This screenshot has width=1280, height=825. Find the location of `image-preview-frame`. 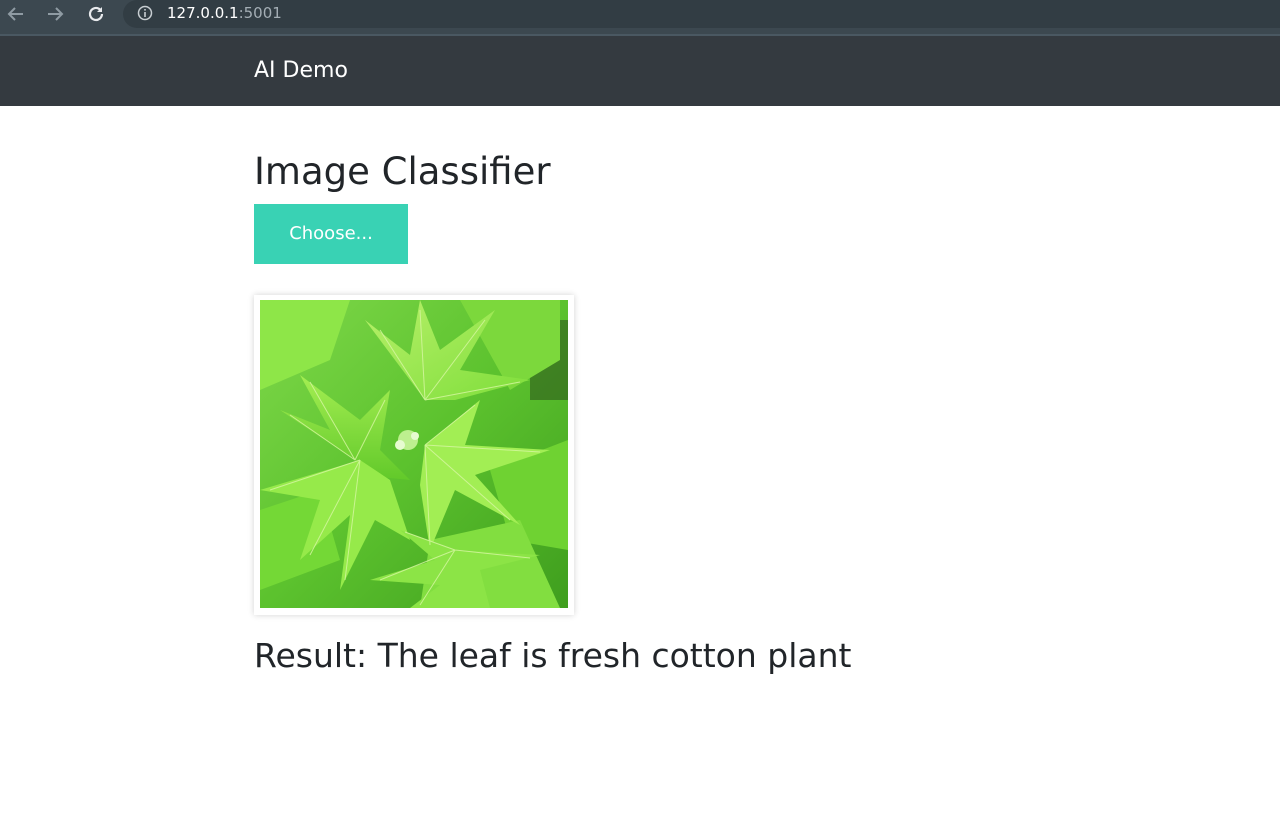

image-preview-frame is located at coordinates (414, 455).